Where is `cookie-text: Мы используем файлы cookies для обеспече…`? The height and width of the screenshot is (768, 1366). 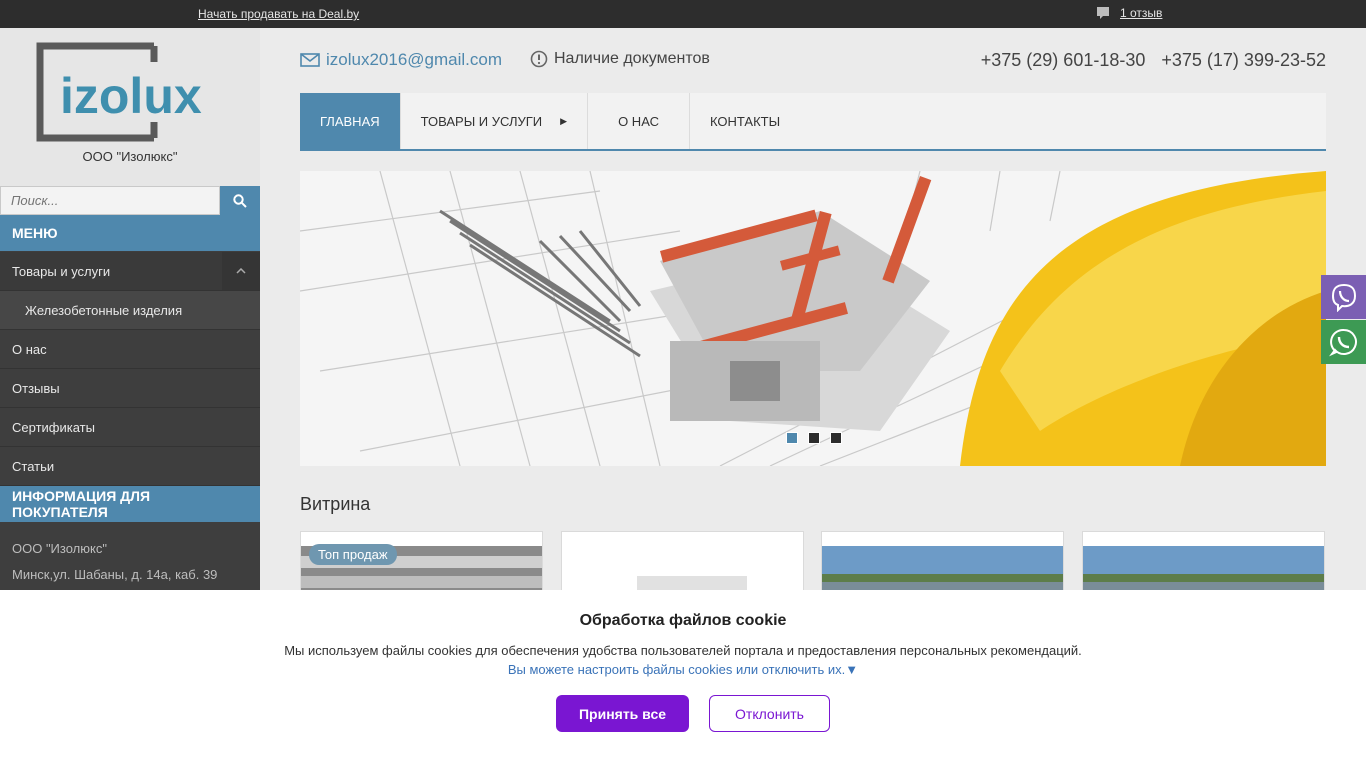
cookie-text: Мы используем файлы cookies для обеспече… is located at coordinates (683, 650).